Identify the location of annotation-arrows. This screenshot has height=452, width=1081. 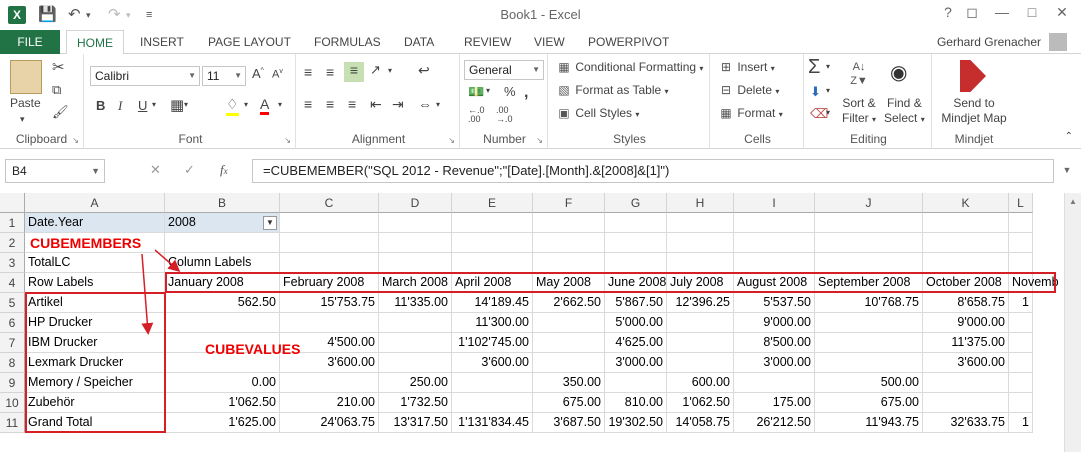
(161, 292).